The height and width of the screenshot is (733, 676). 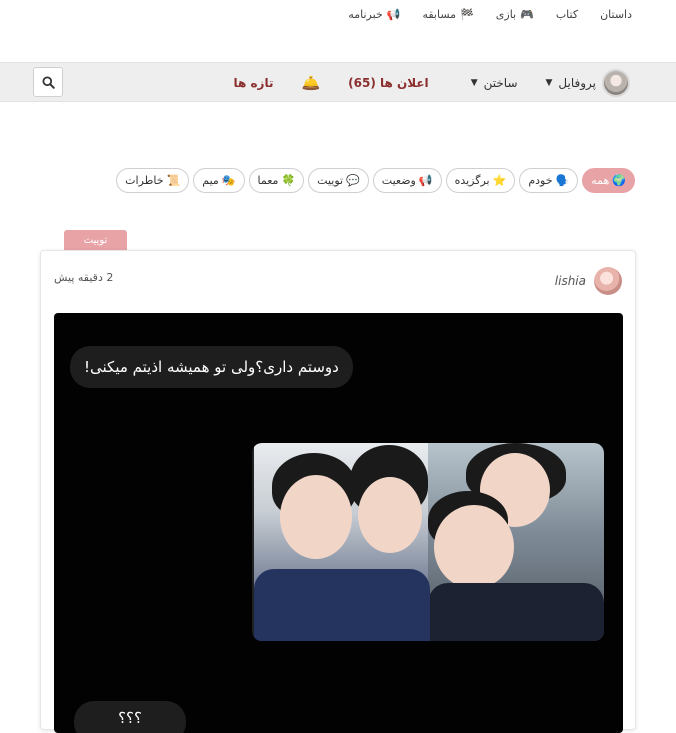 I want to click on globe-icon: 🌍, so click(x=619, y=180).